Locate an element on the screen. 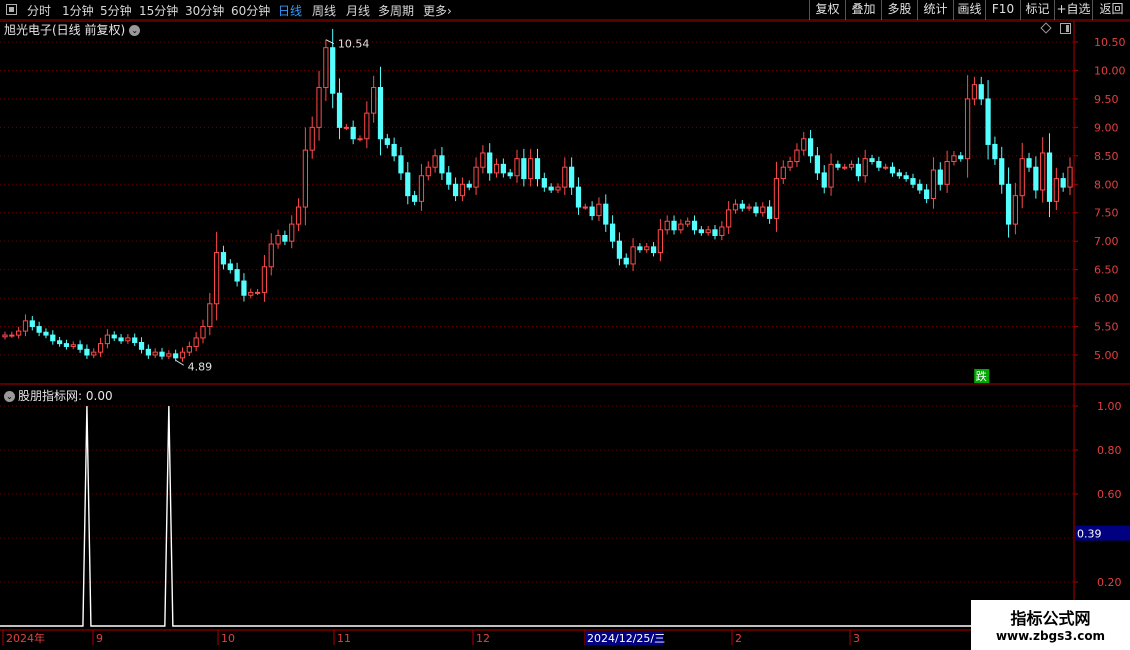  tab-5min: 5分钟 is located at coordinates (116, 10).